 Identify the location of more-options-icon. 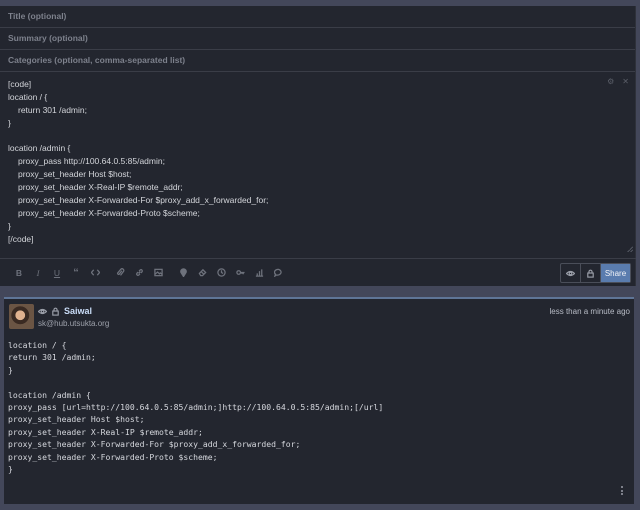
(622, 490).